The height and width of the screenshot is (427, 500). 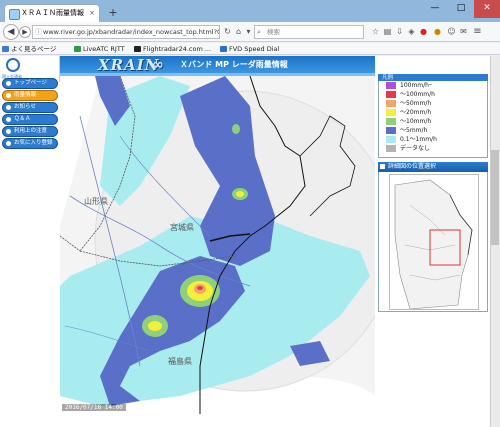 What do you see at coordinates (382, 166) in the screenshot?
I see `panel-bullet-icon` at bounding box center [382, 166].